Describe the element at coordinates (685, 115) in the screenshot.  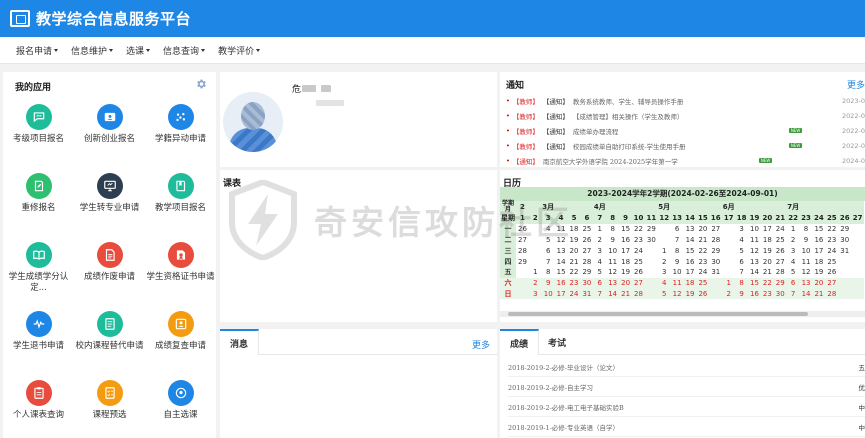
I see `notice-item: • 【教师】 【通知】 【成绩管理】相关操作（学生及教师） 2022-0` at that location.